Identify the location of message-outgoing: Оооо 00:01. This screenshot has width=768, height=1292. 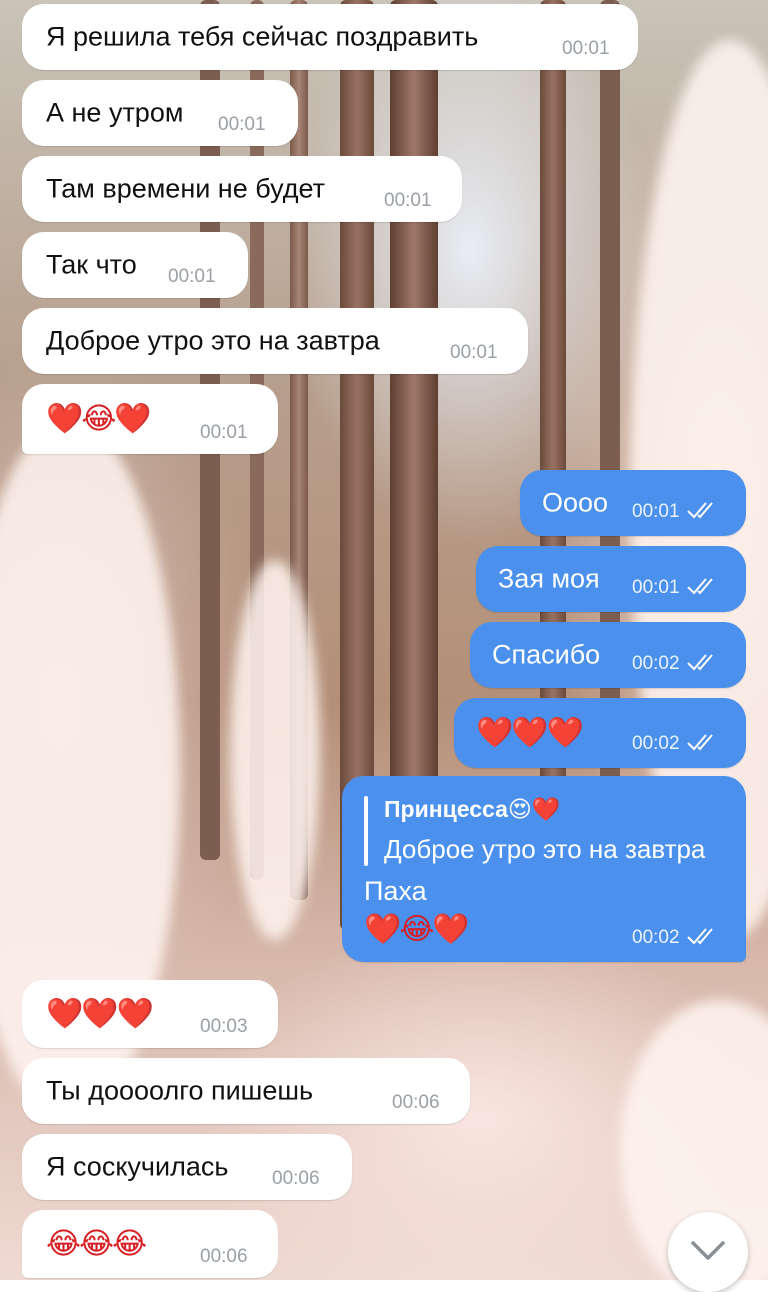
(633, 503).